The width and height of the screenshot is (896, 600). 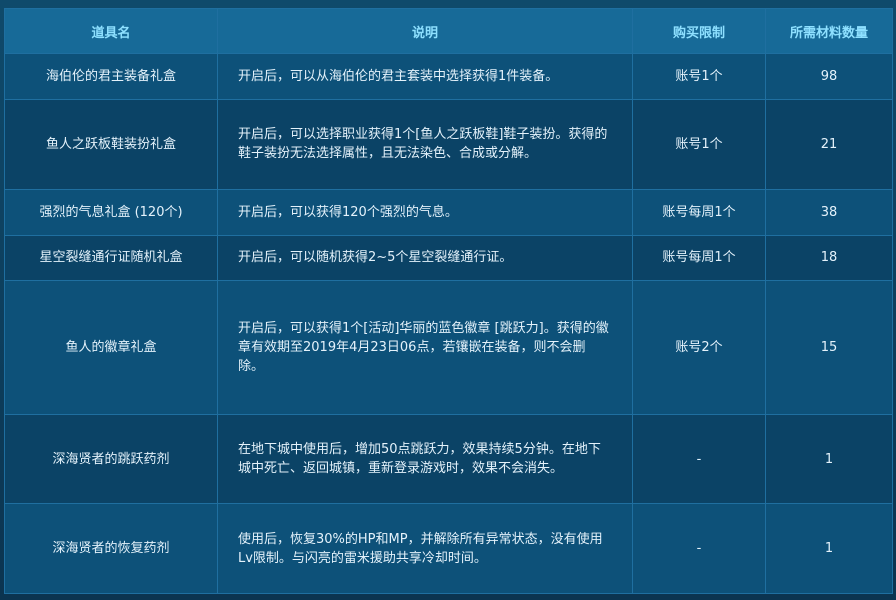 I want to click on table-header-row: 道具名 说明 购买限制 所需材料数量, so click(x=448, y=31).